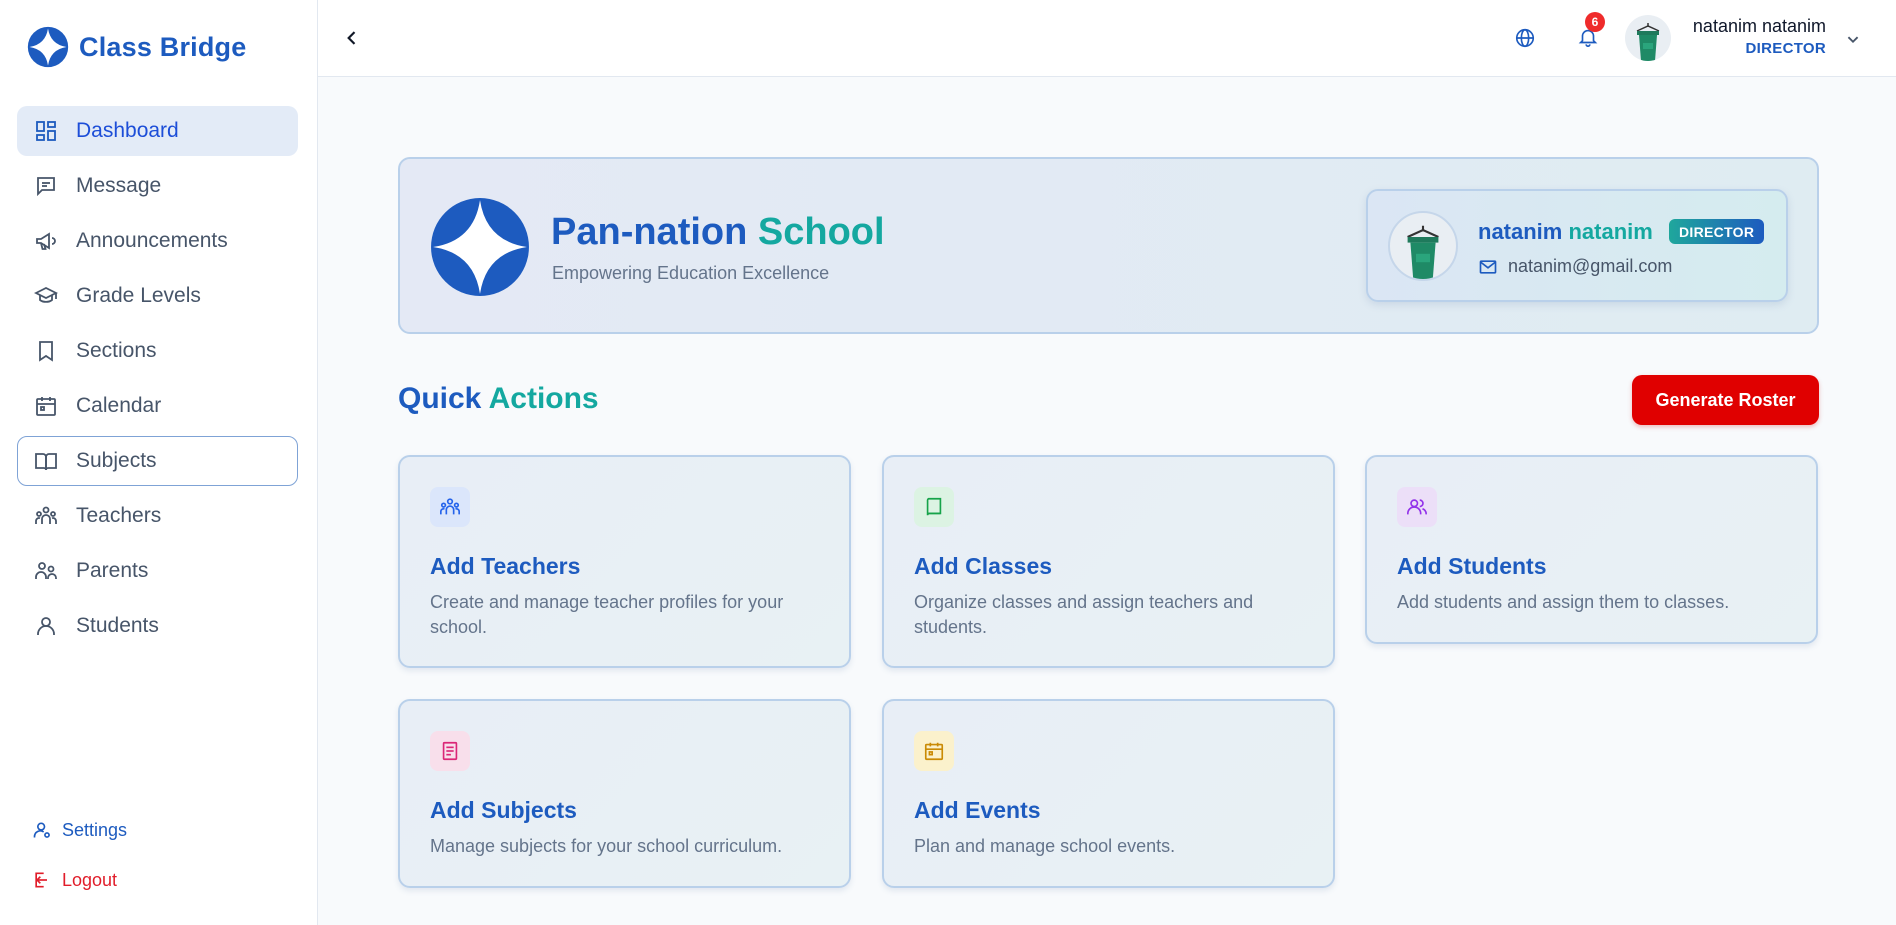  What do you see at coordinates (48, 47) in the screenshot?
I see `class-bridge-logo` at bounding box center [48, 47].